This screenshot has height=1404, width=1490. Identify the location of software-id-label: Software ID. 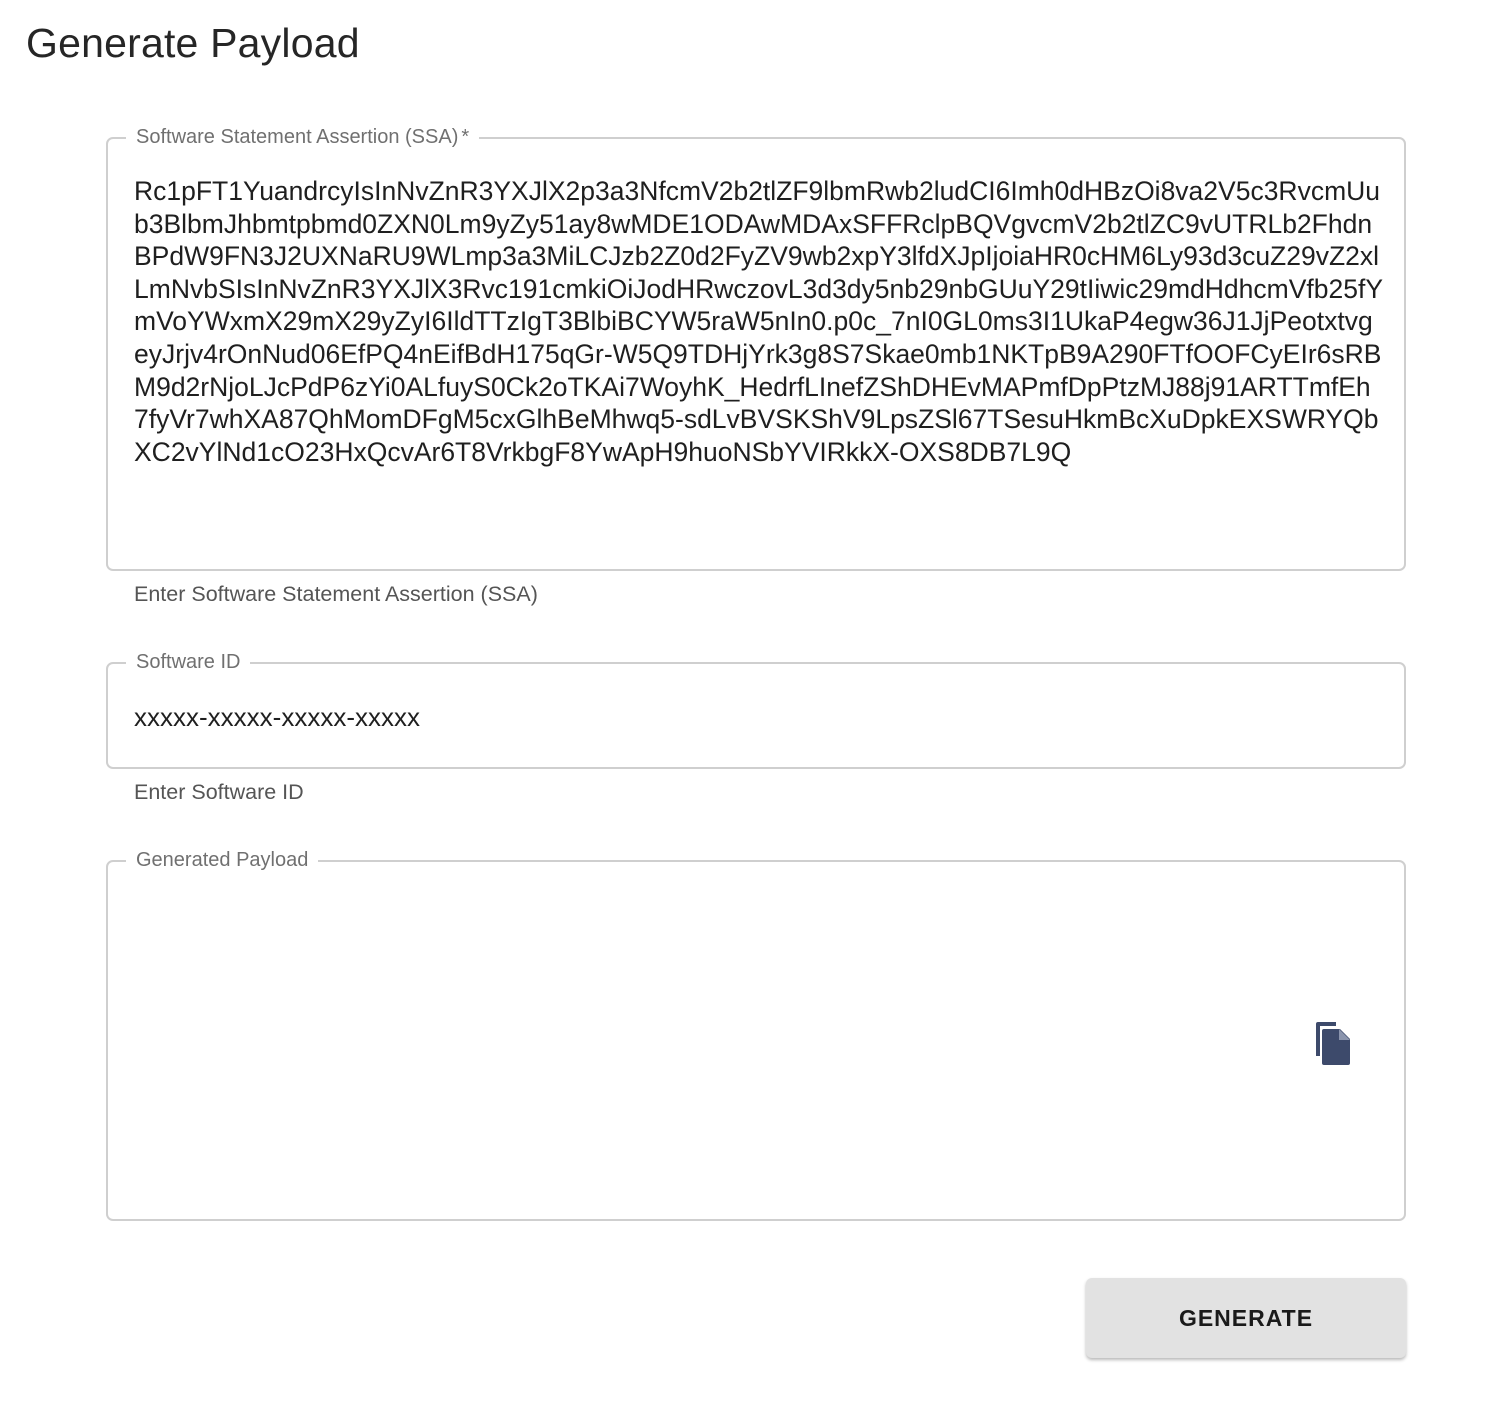
(188, 662).